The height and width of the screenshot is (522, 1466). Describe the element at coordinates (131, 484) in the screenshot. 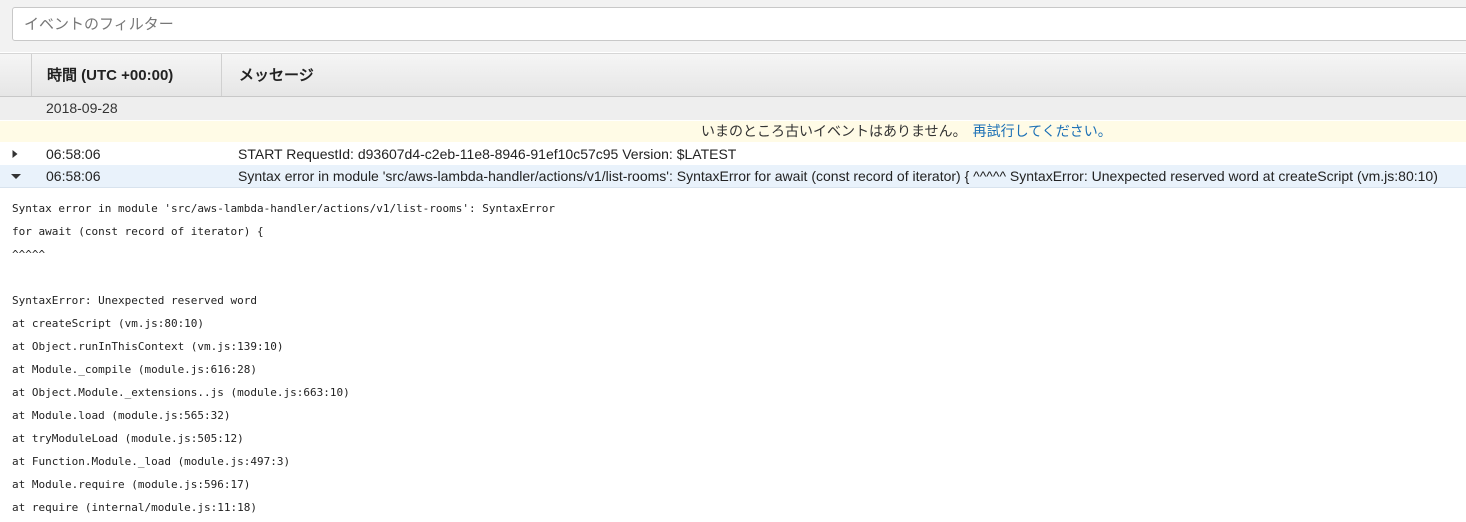

I see `detail-line: at Module.require (module.js:596:17)` at that location.